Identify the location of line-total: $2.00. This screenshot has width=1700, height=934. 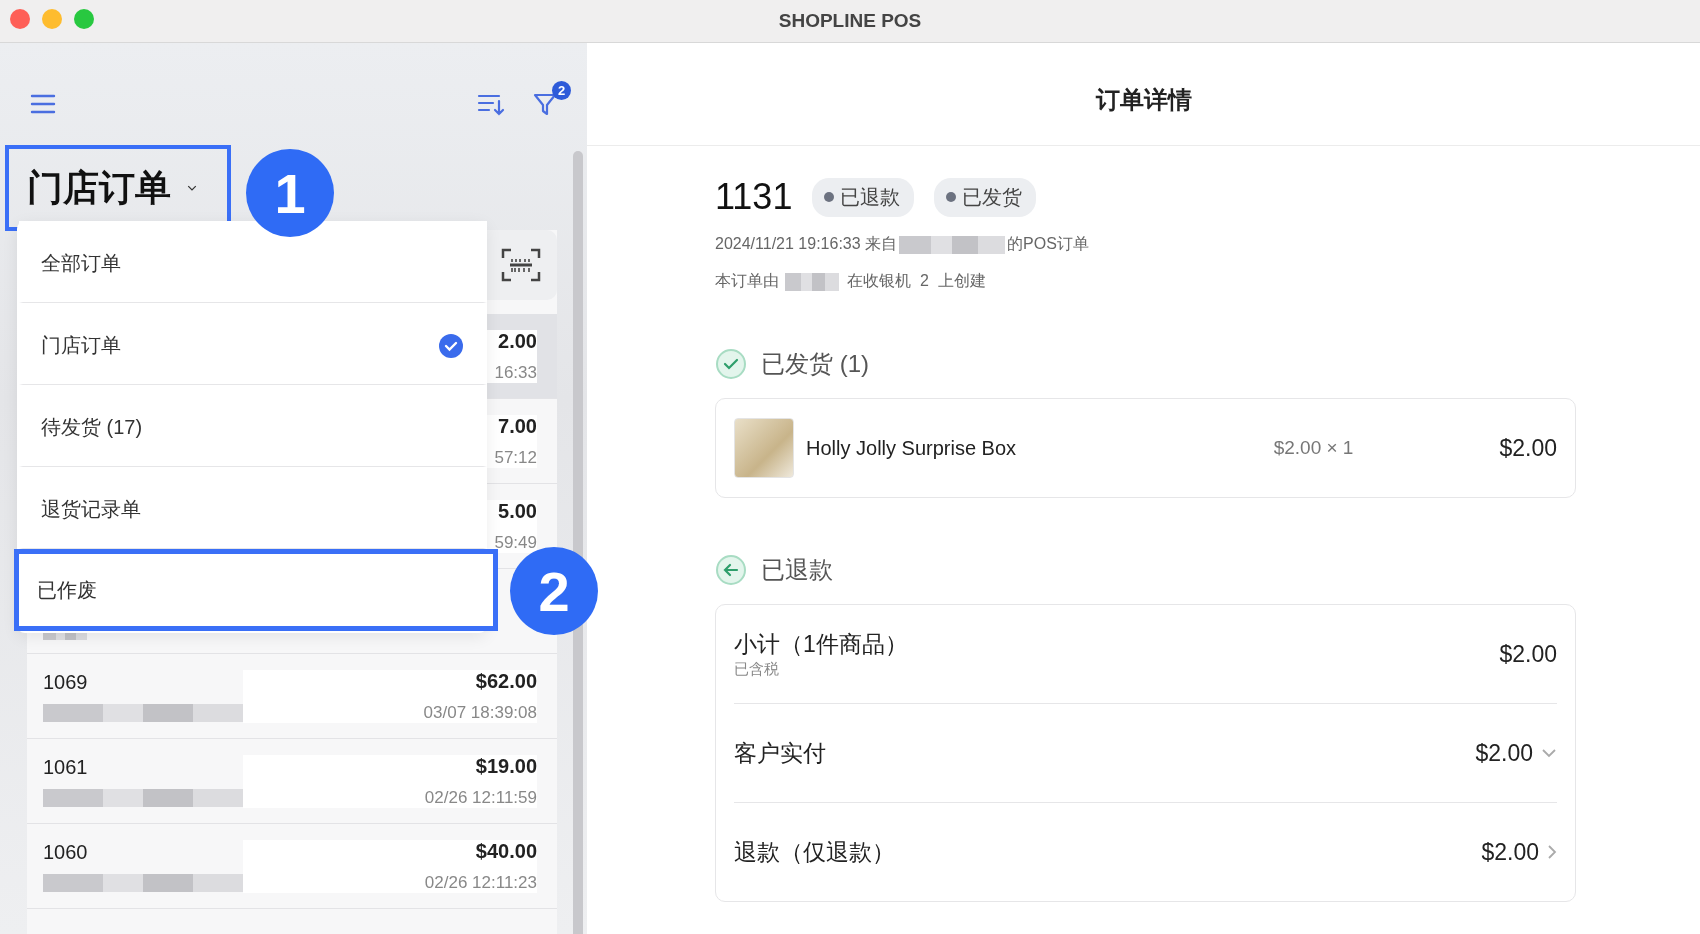
(1528, 448).